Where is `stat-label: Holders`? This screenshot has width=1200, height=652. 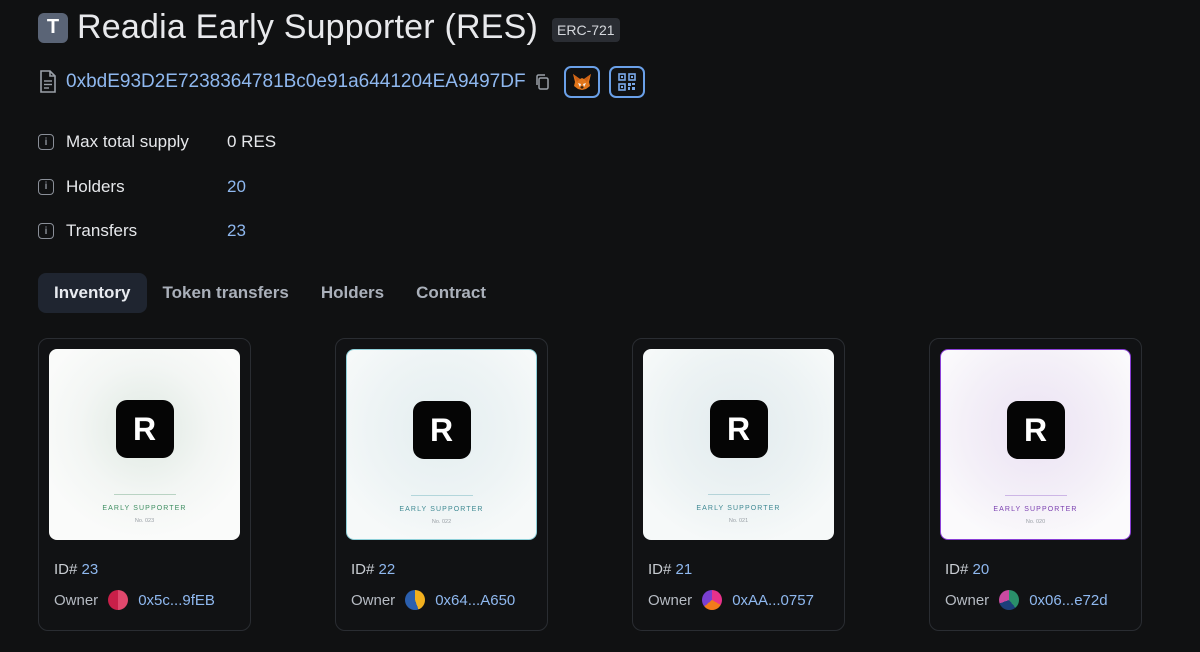
stat-label: Holders is located at coordinates (95, 186).